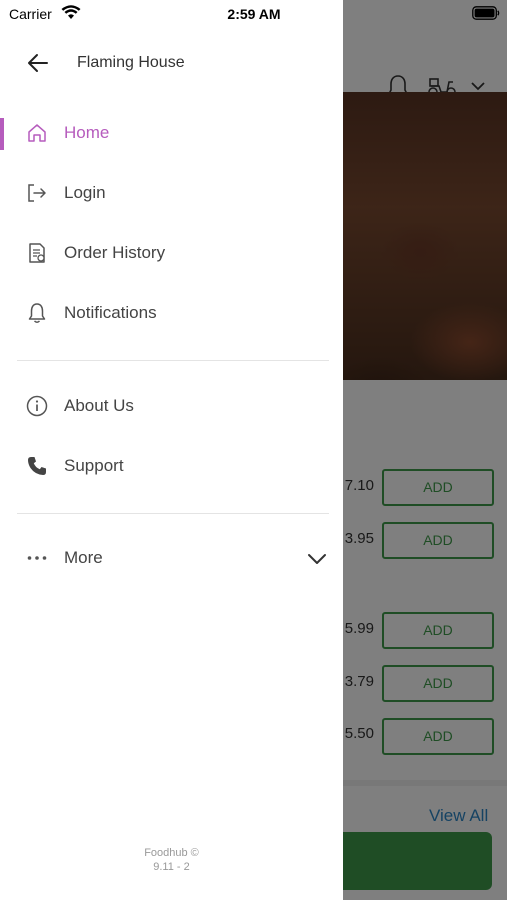 Image resolution: width=507 pixels, height=900 pixels. I want to click on nav-item-home: Home, so click(165, 134).